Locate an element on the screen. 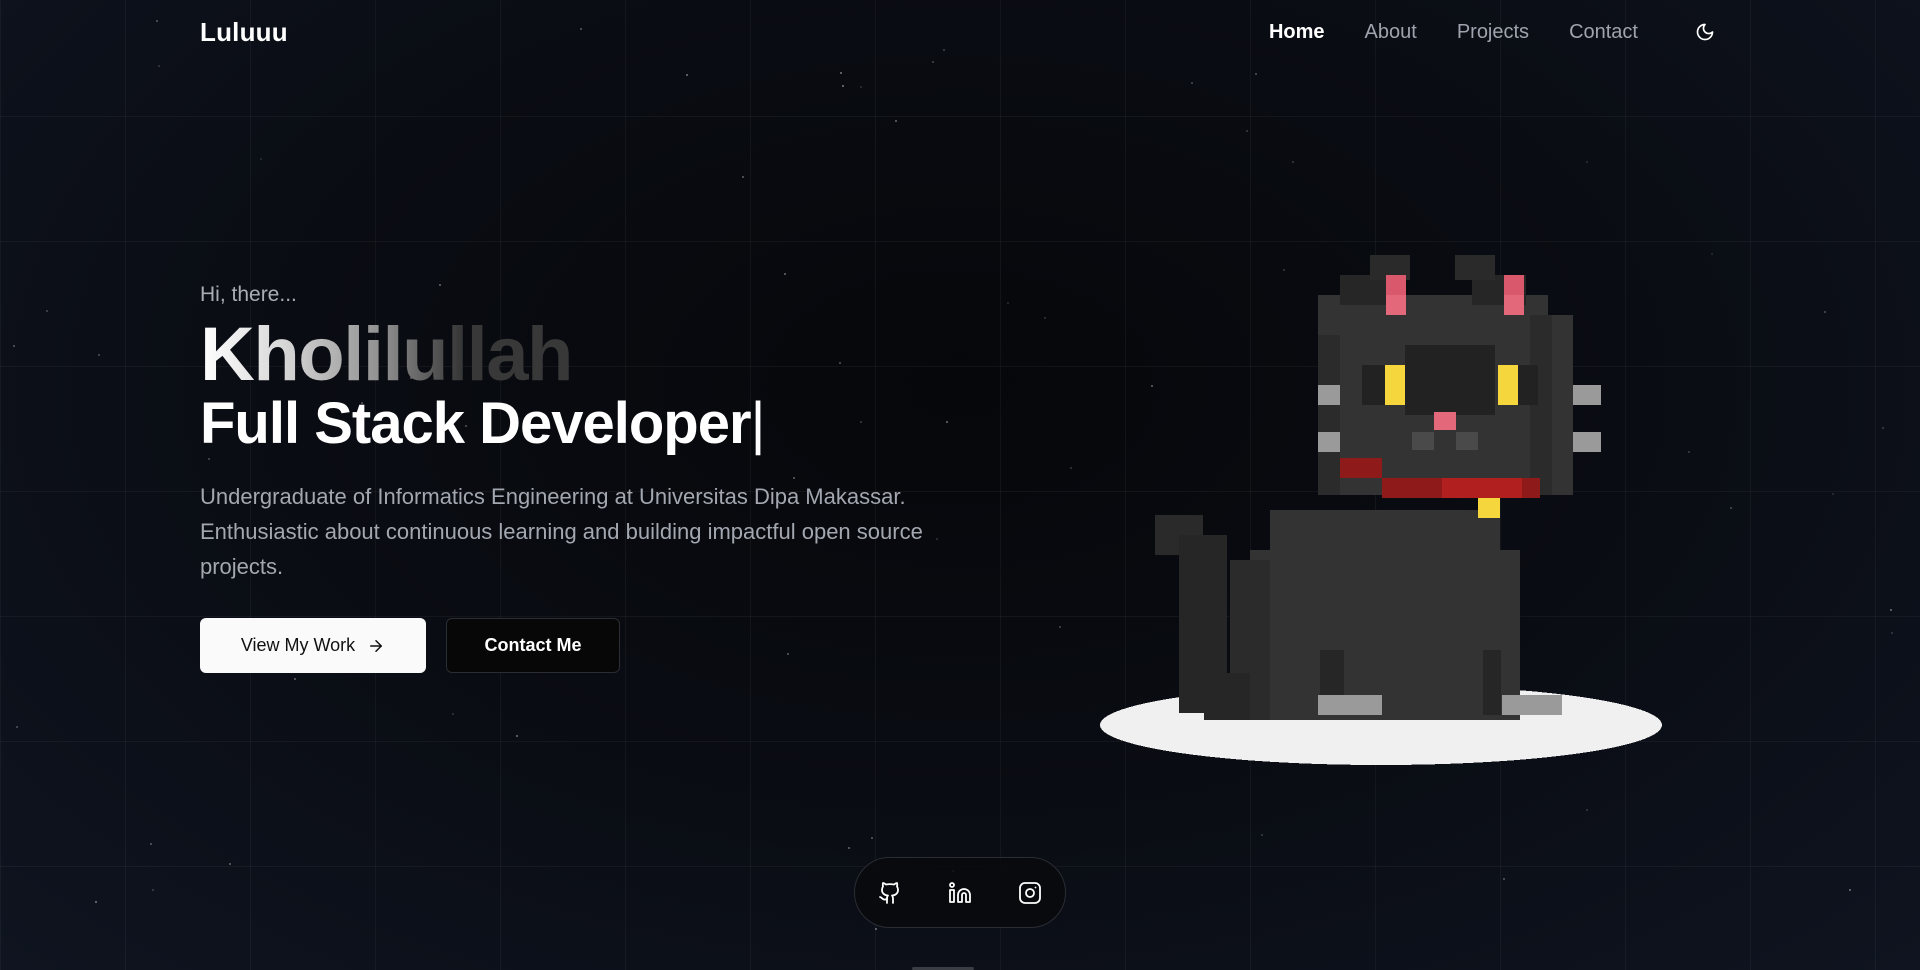  social-dock is located at coordinates (960, 892).